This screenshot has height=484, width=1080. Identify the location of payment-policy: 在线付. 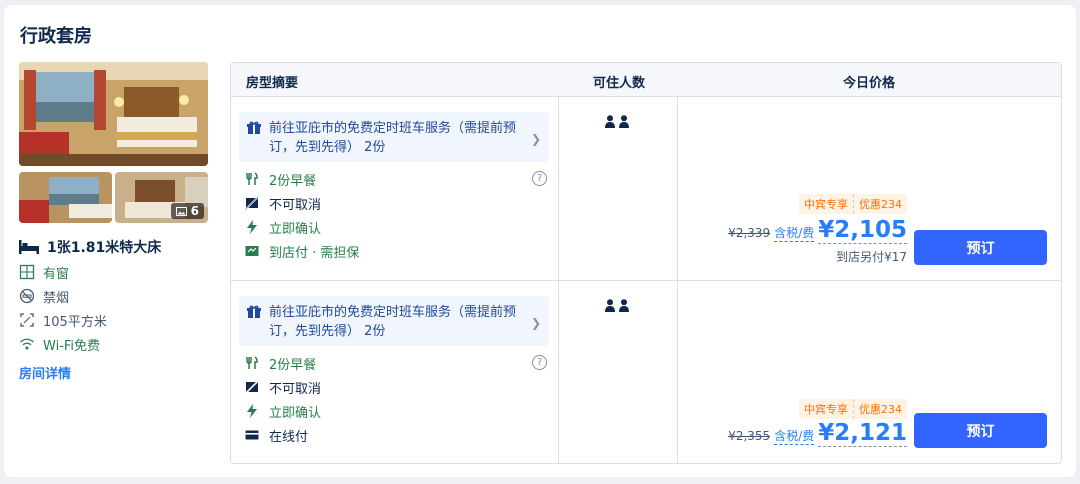
(395, 435).